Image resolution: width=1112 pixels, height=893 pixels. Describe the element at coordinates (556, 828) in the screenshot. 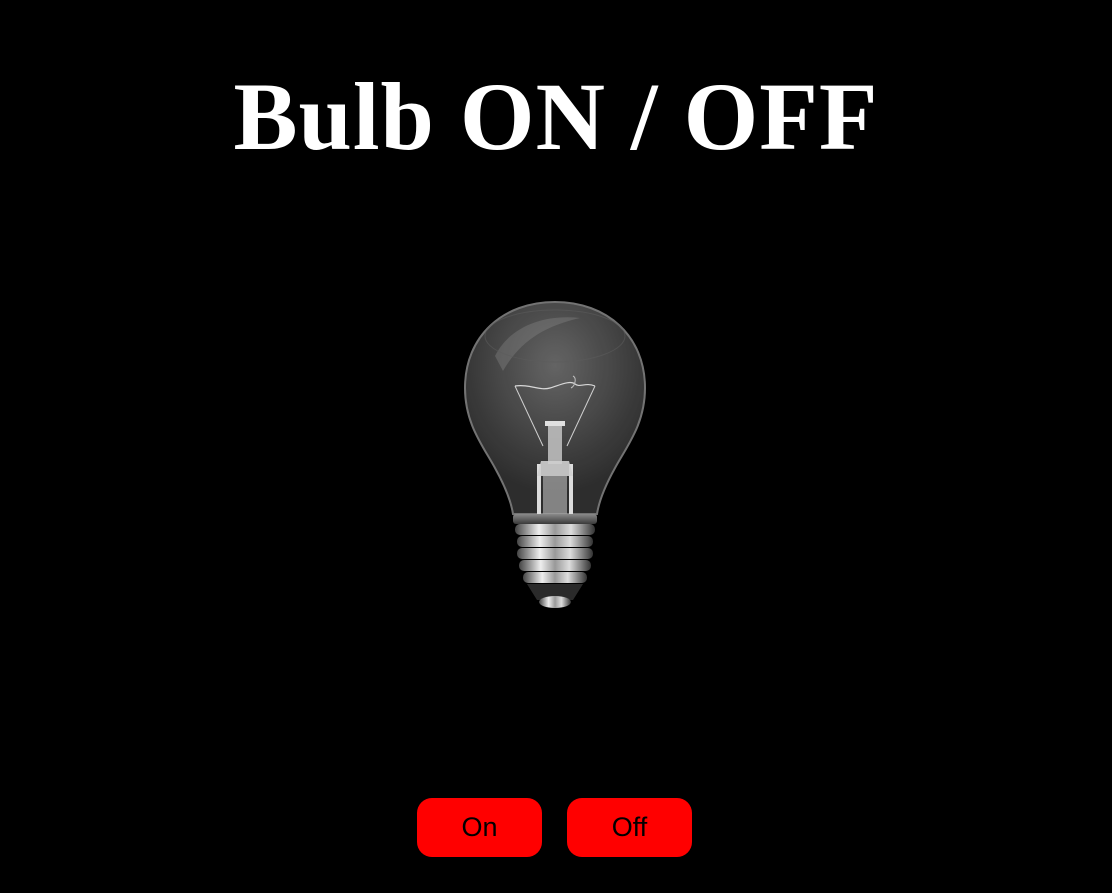

I see `controls: On Off` at that location.